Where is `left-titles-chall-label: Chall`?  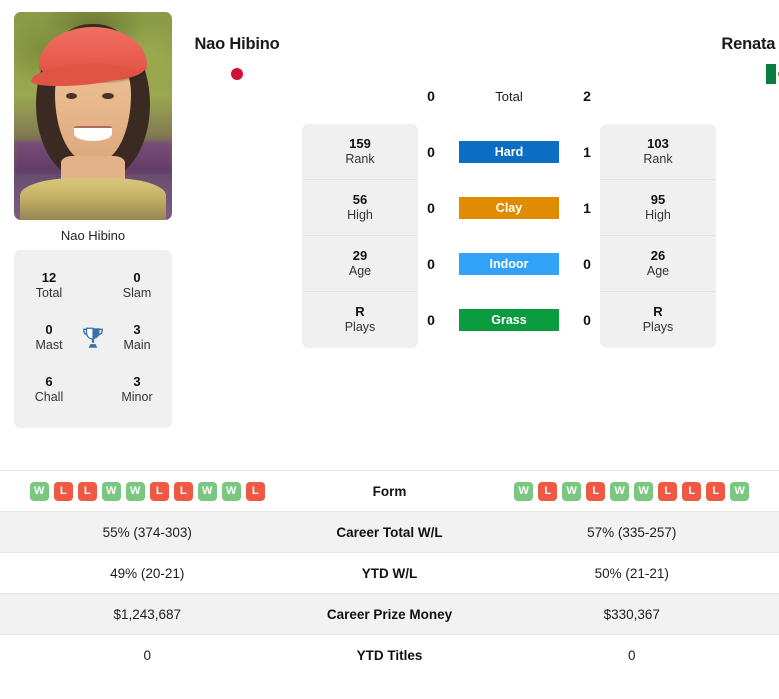
left-titles-chall-label: Chall is located at coordinates (49, 397).